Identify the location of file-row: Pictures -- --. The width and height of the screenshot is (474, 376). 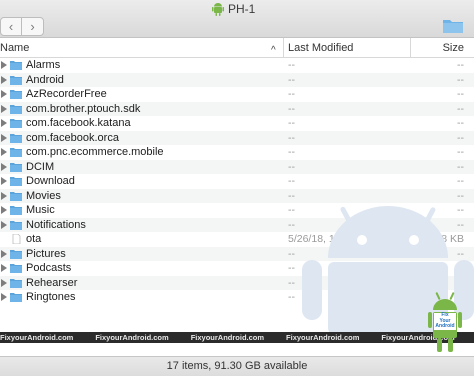
(237, 253).